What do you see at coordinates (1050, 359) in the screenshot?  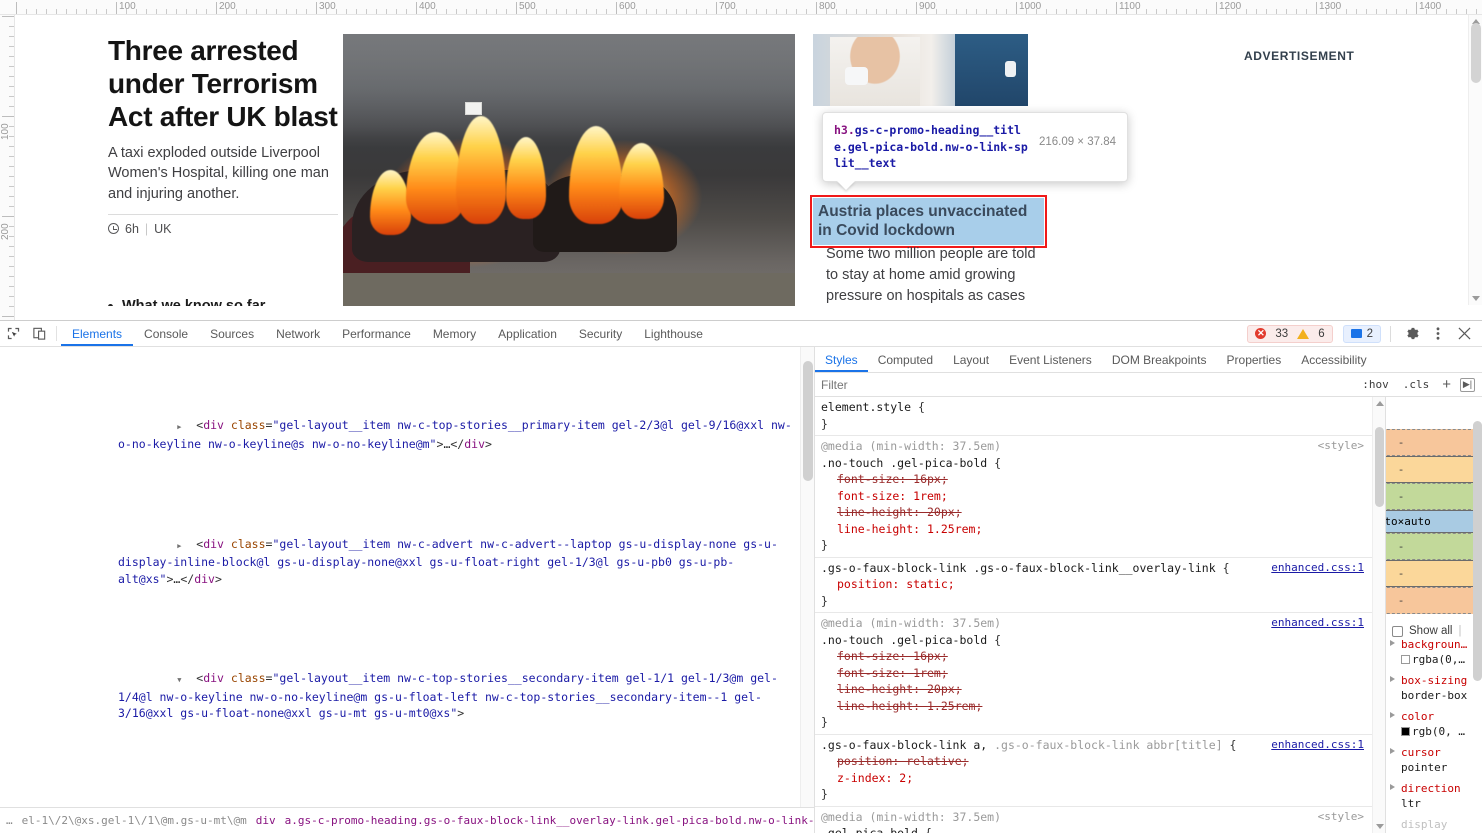 I see `sidebar-tab-event-listeners: Event Listeners` at bounding box center [1050, 359].